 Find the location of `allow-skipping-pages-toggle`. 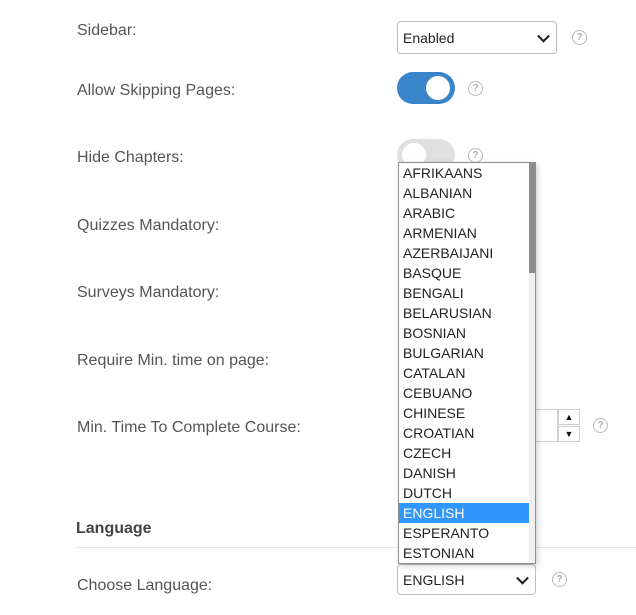

allow-skipping-pages-toggle is located at coordinates (426, 88).